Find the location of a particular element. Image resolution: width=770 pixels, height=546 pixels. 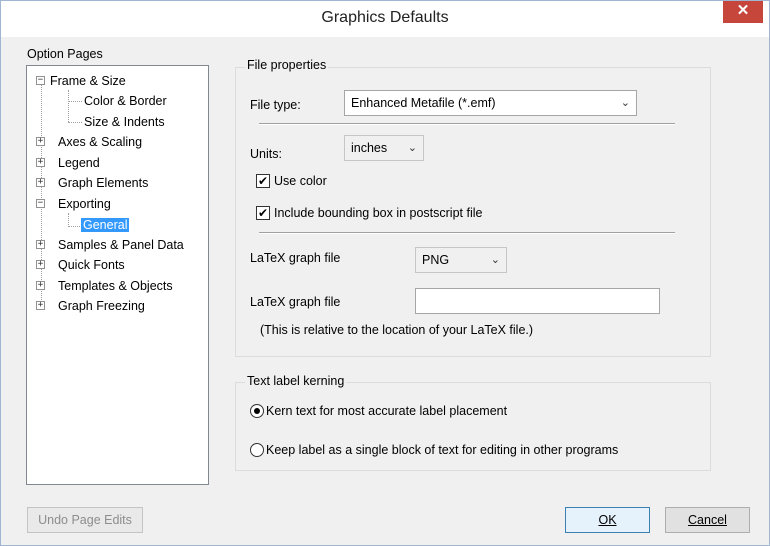

tree-item-size-indents: Size & Indents is located at coordinates (124, 122).